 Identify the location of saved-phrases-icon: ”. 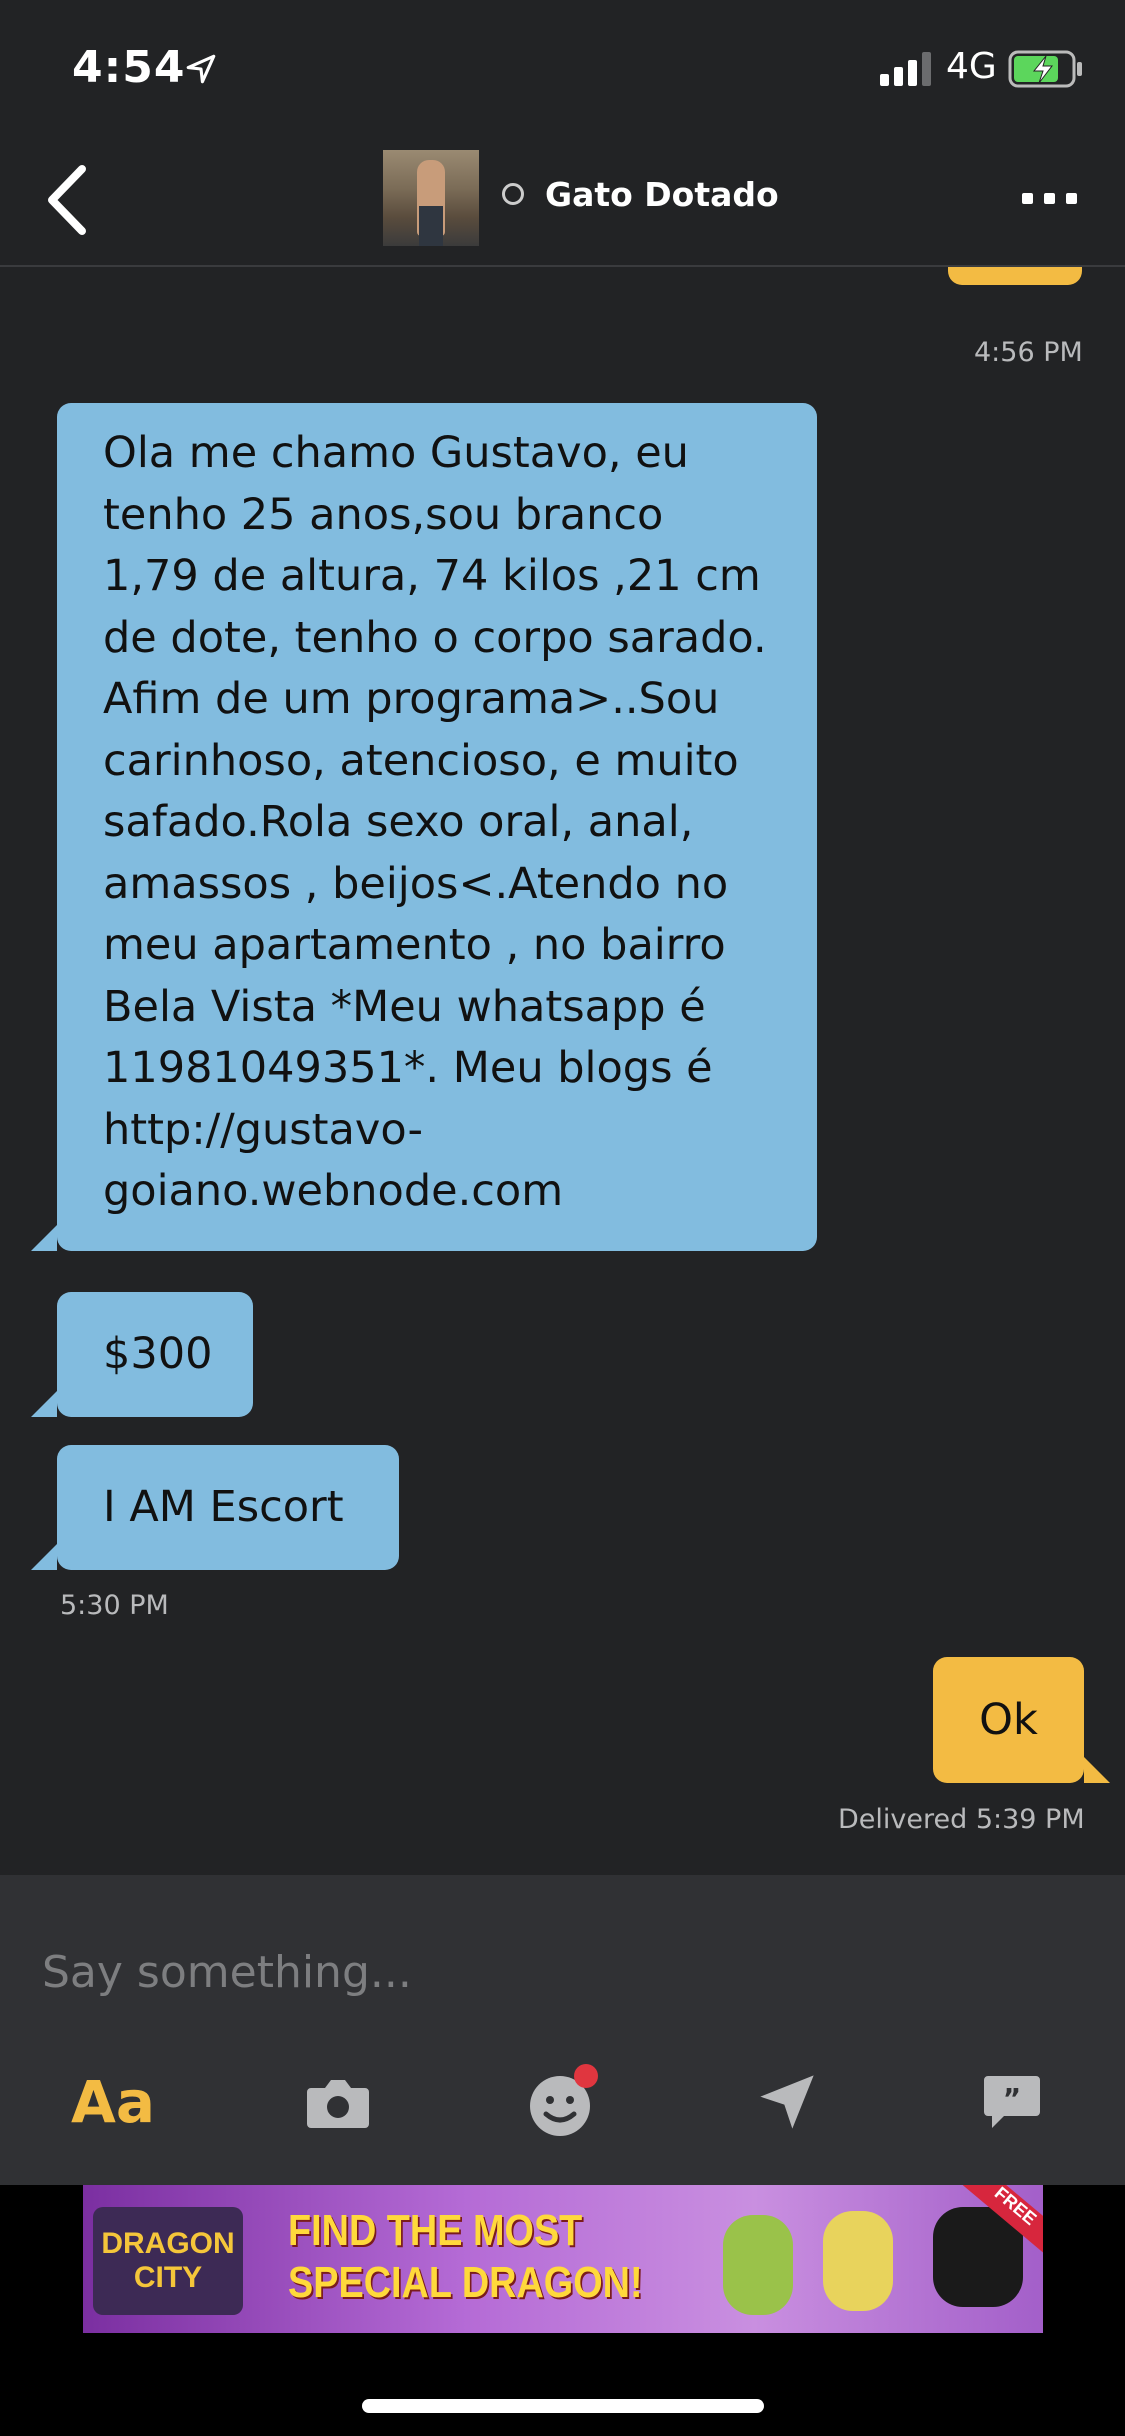
(1012, 2102).